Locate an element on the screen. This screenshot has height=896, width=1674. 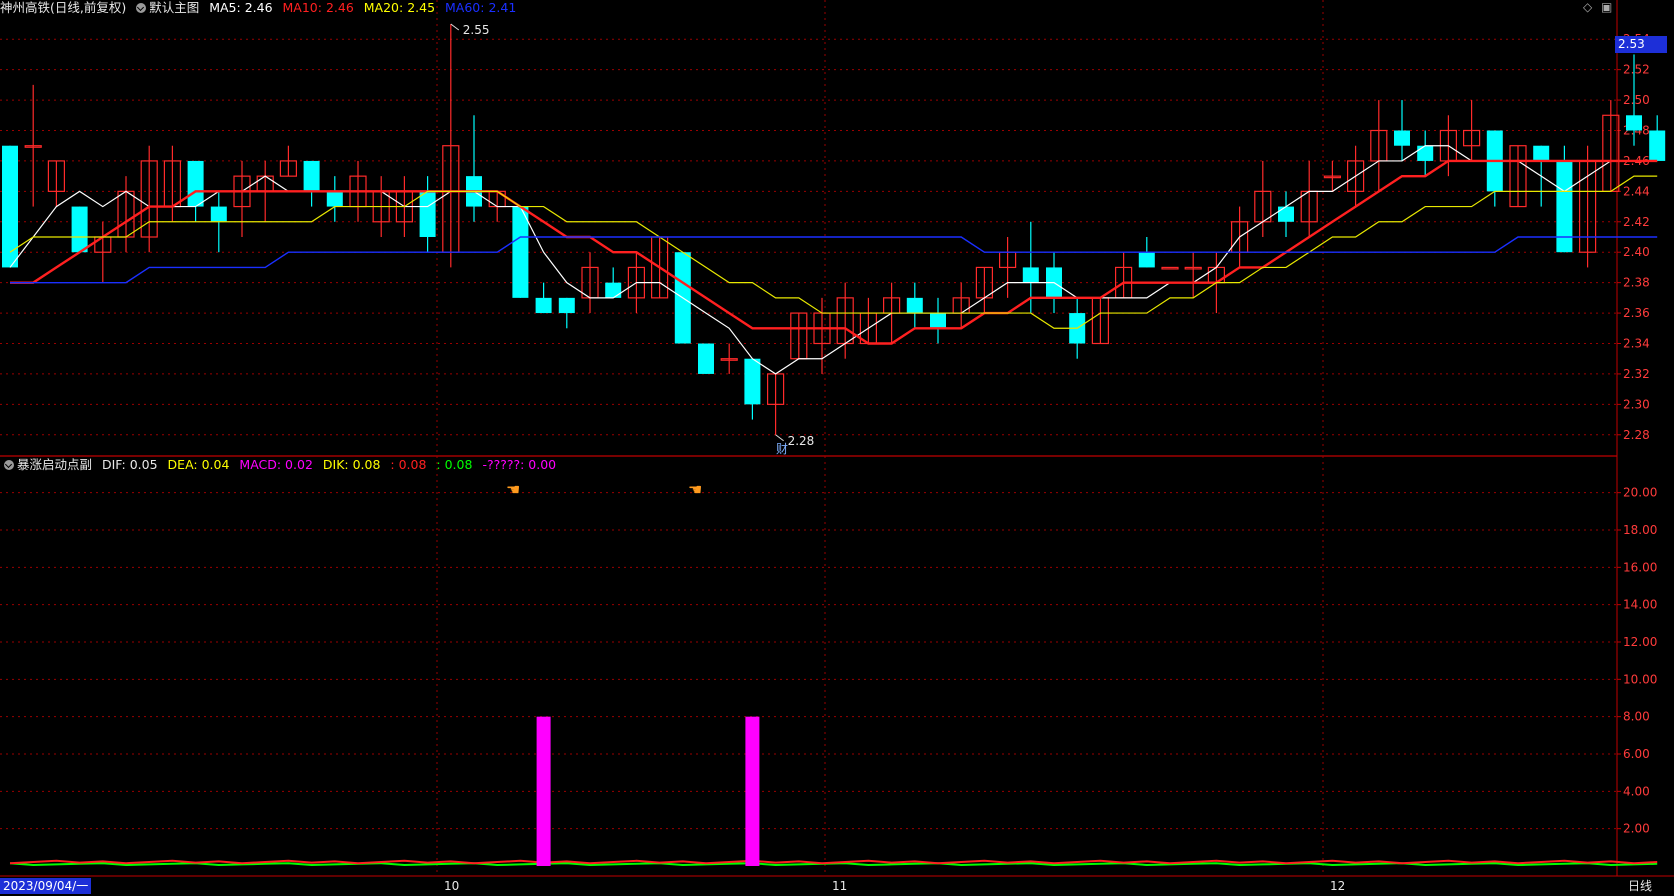
y-tick-label: 8.00 is located at coordinates (1636, 717).